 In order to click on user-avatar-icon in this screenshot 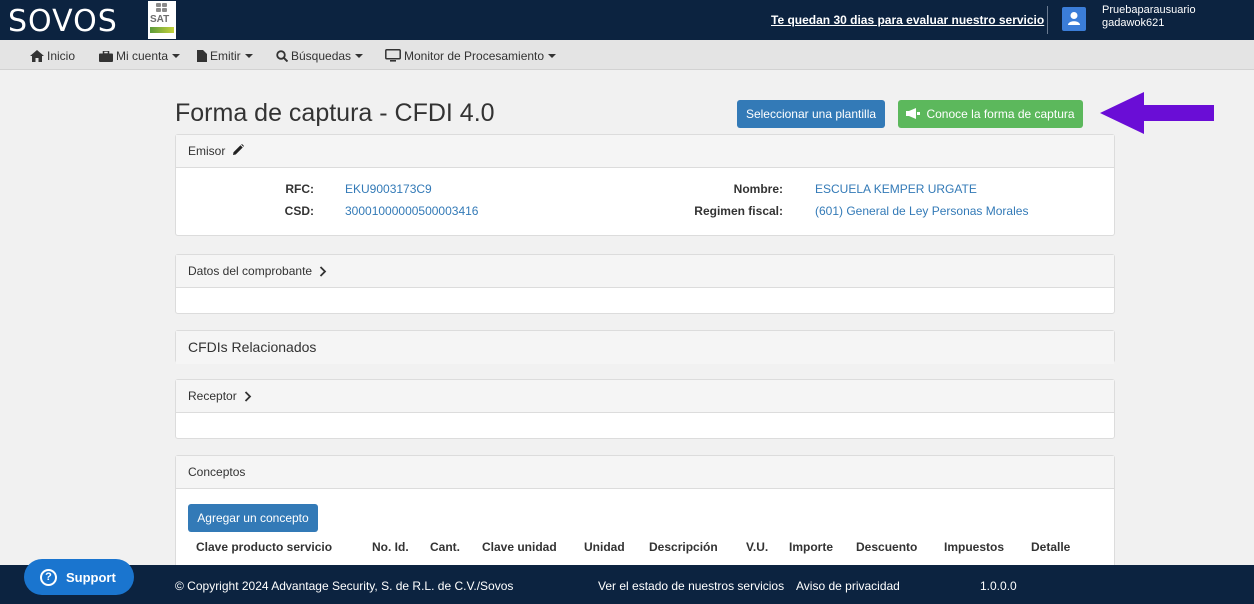, I will do `click(1074, 19)`.